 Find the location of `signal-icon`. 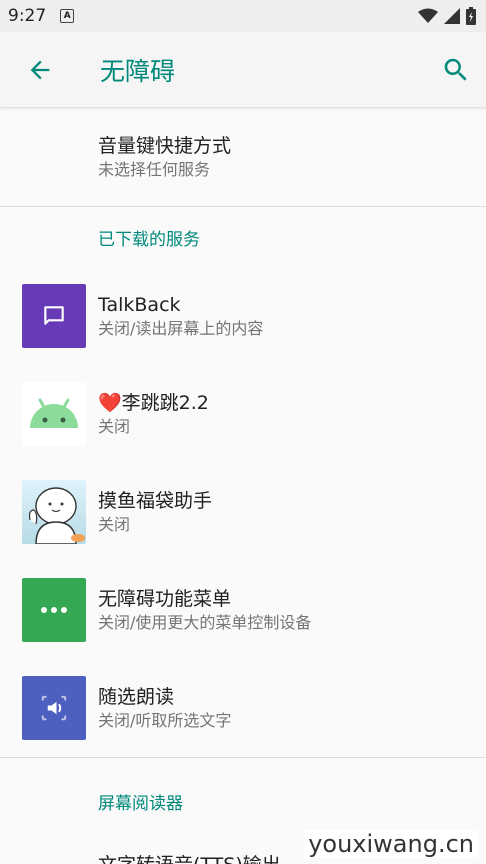

signal-icon is located at coordinates (452, 16).